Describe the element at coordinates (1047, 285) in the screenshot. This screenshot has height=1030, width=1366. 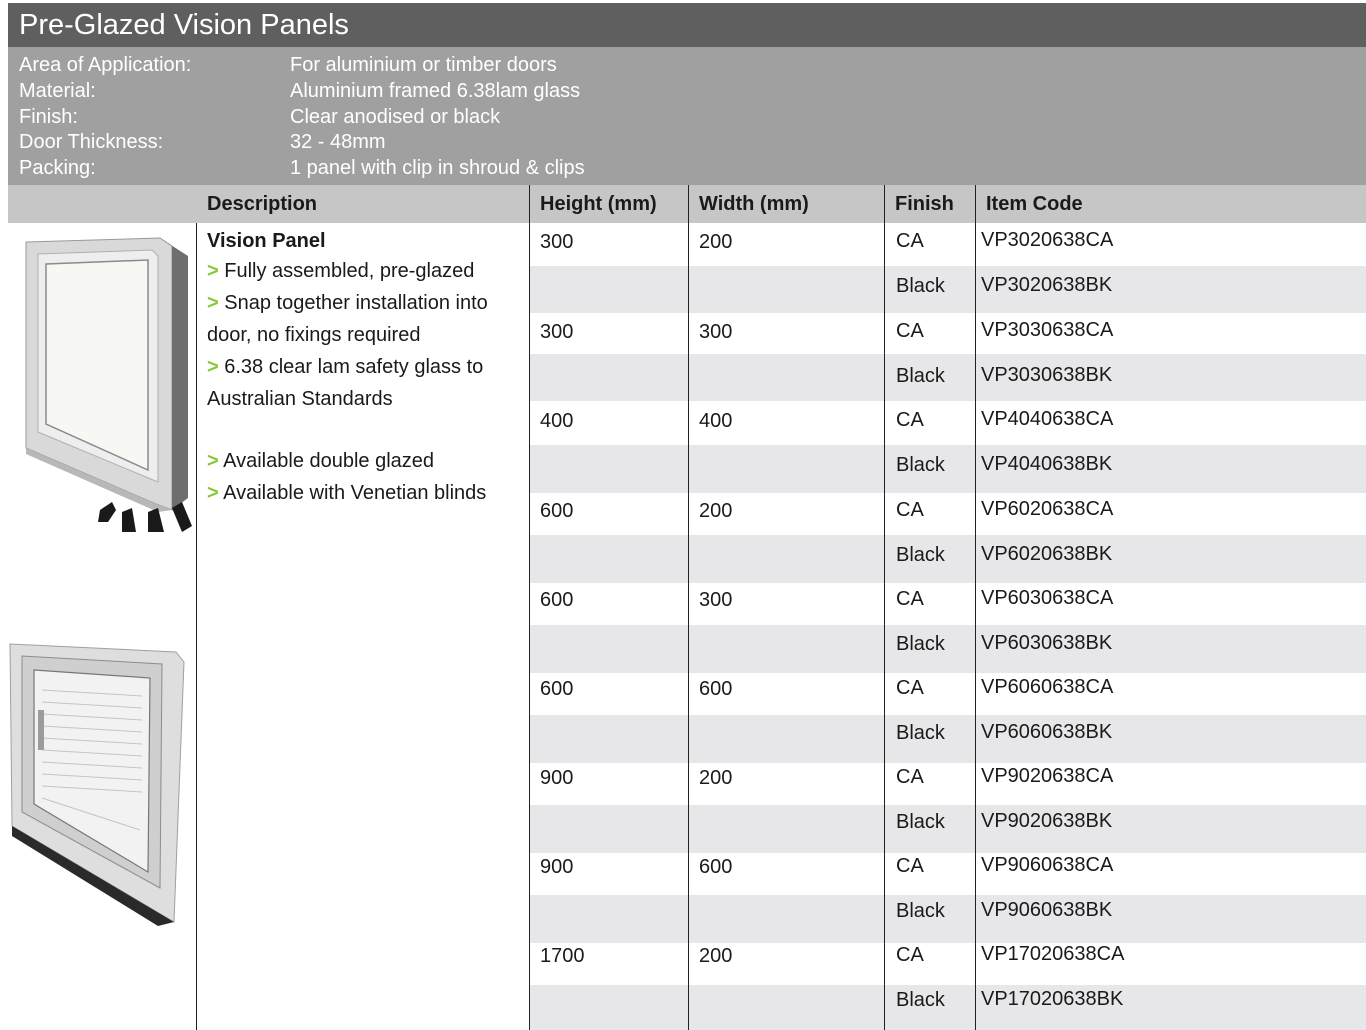
I see `item-code-cell: VP3020638BK` at that location.